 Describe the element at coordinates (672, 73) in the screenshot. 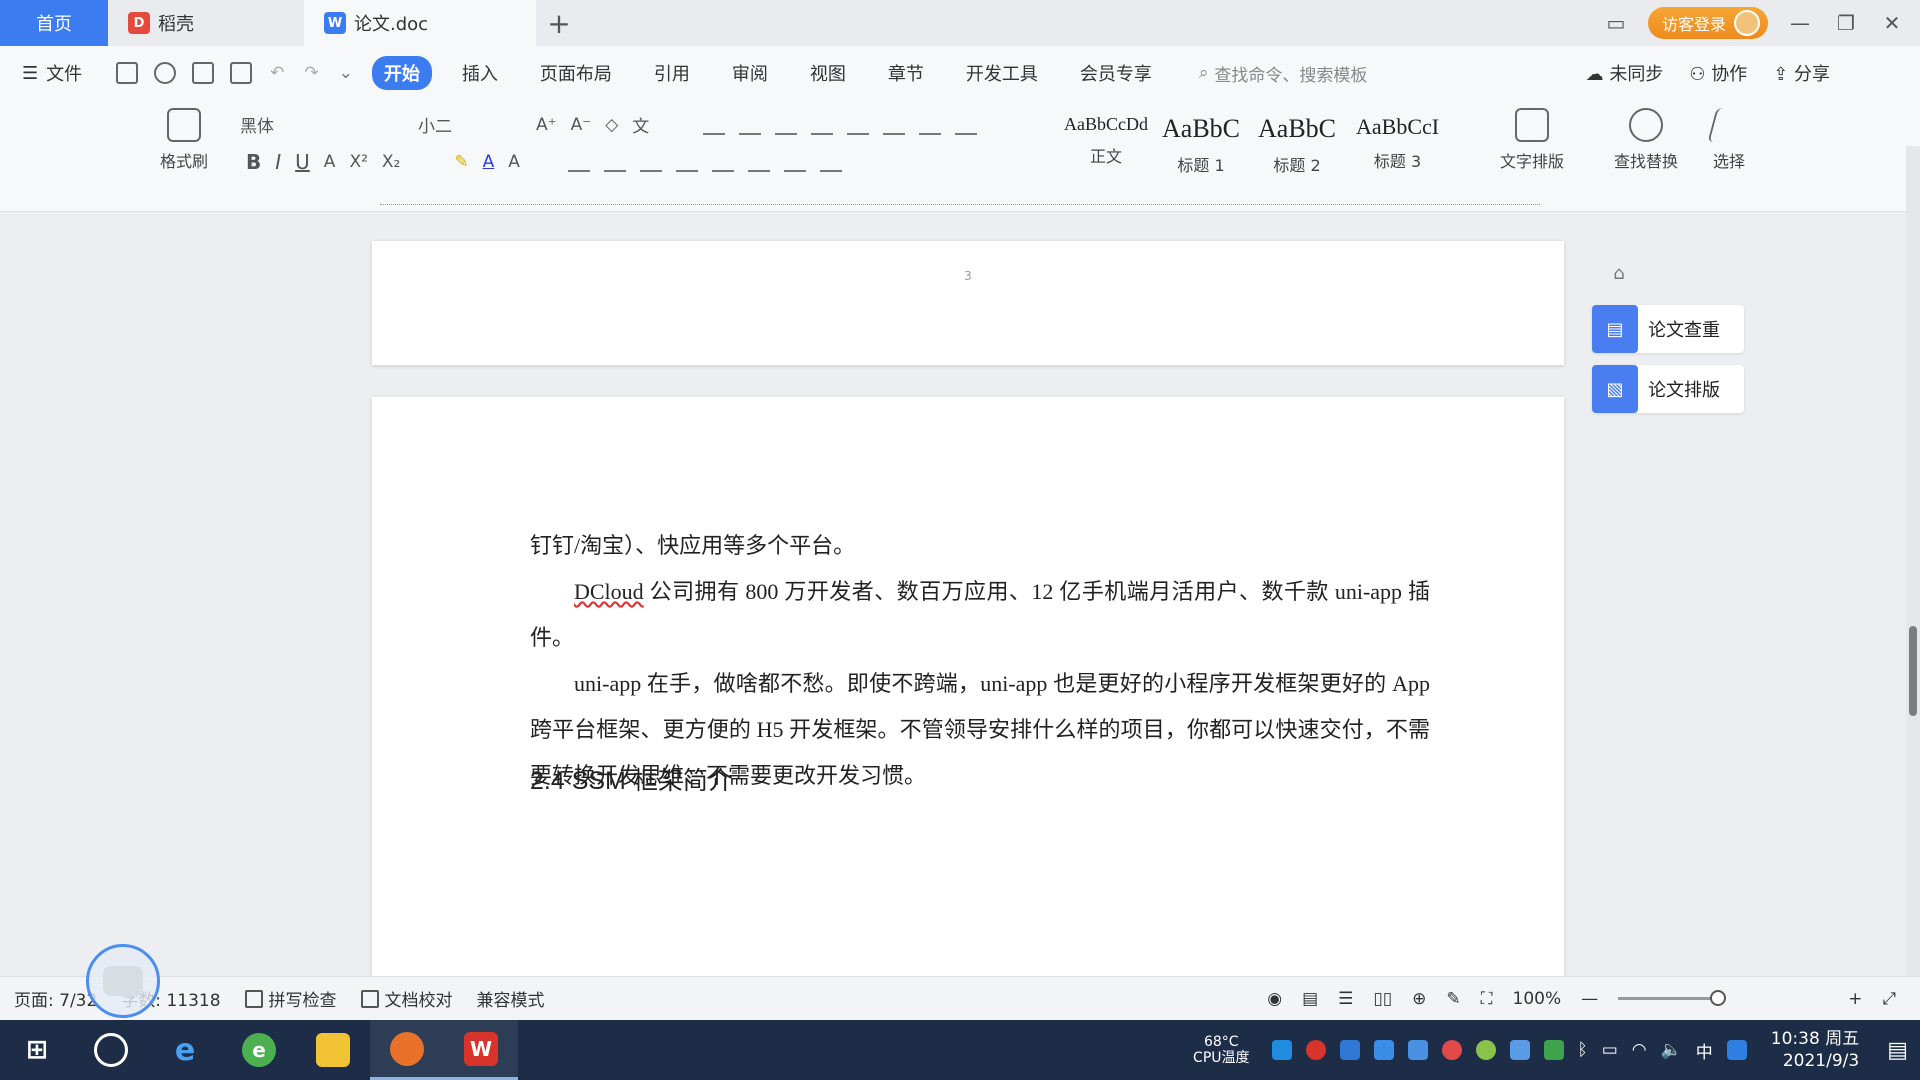

I see `menu-references: 引用` at that location.